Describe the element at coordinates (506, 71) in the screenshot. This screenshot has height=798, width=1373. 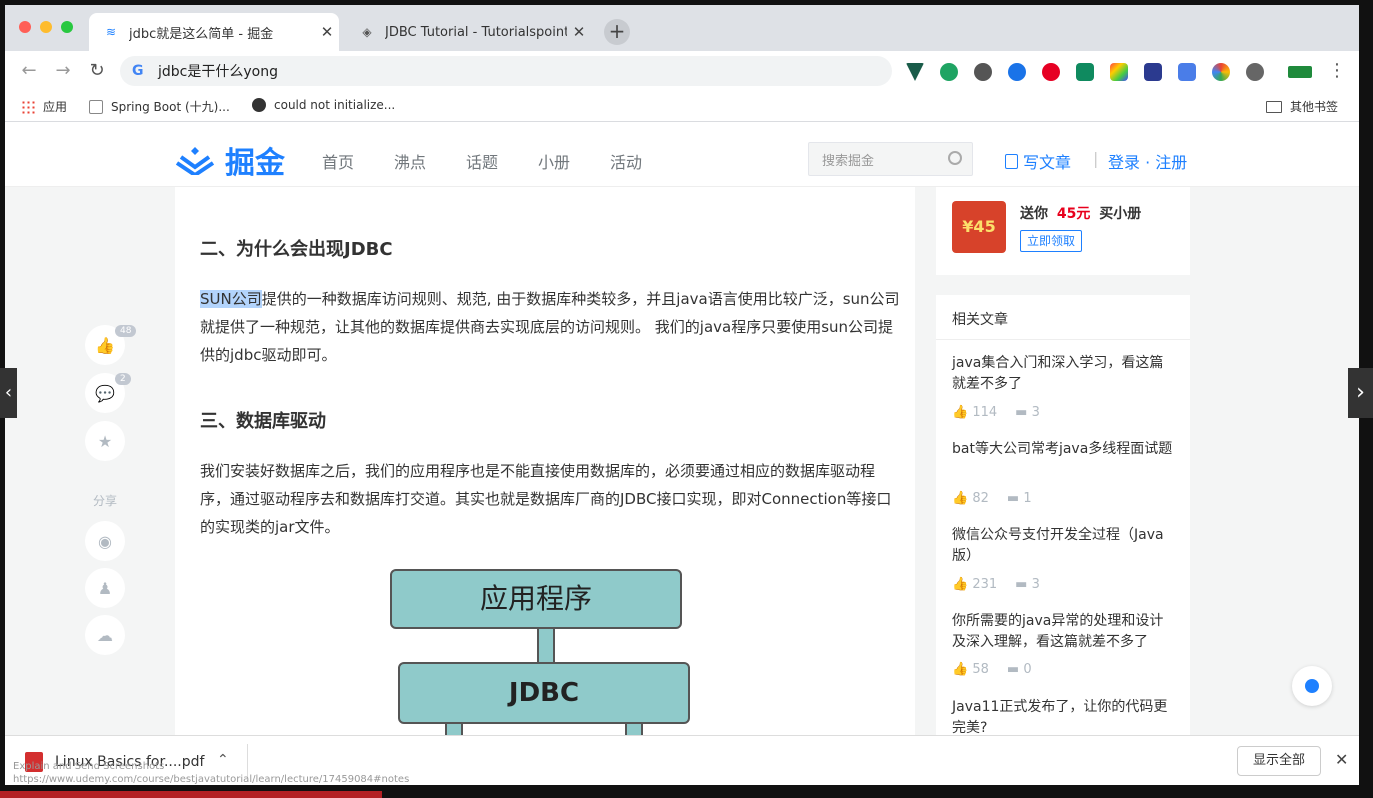
I see `address-bar: G jdbc是干什么yong` at that location.